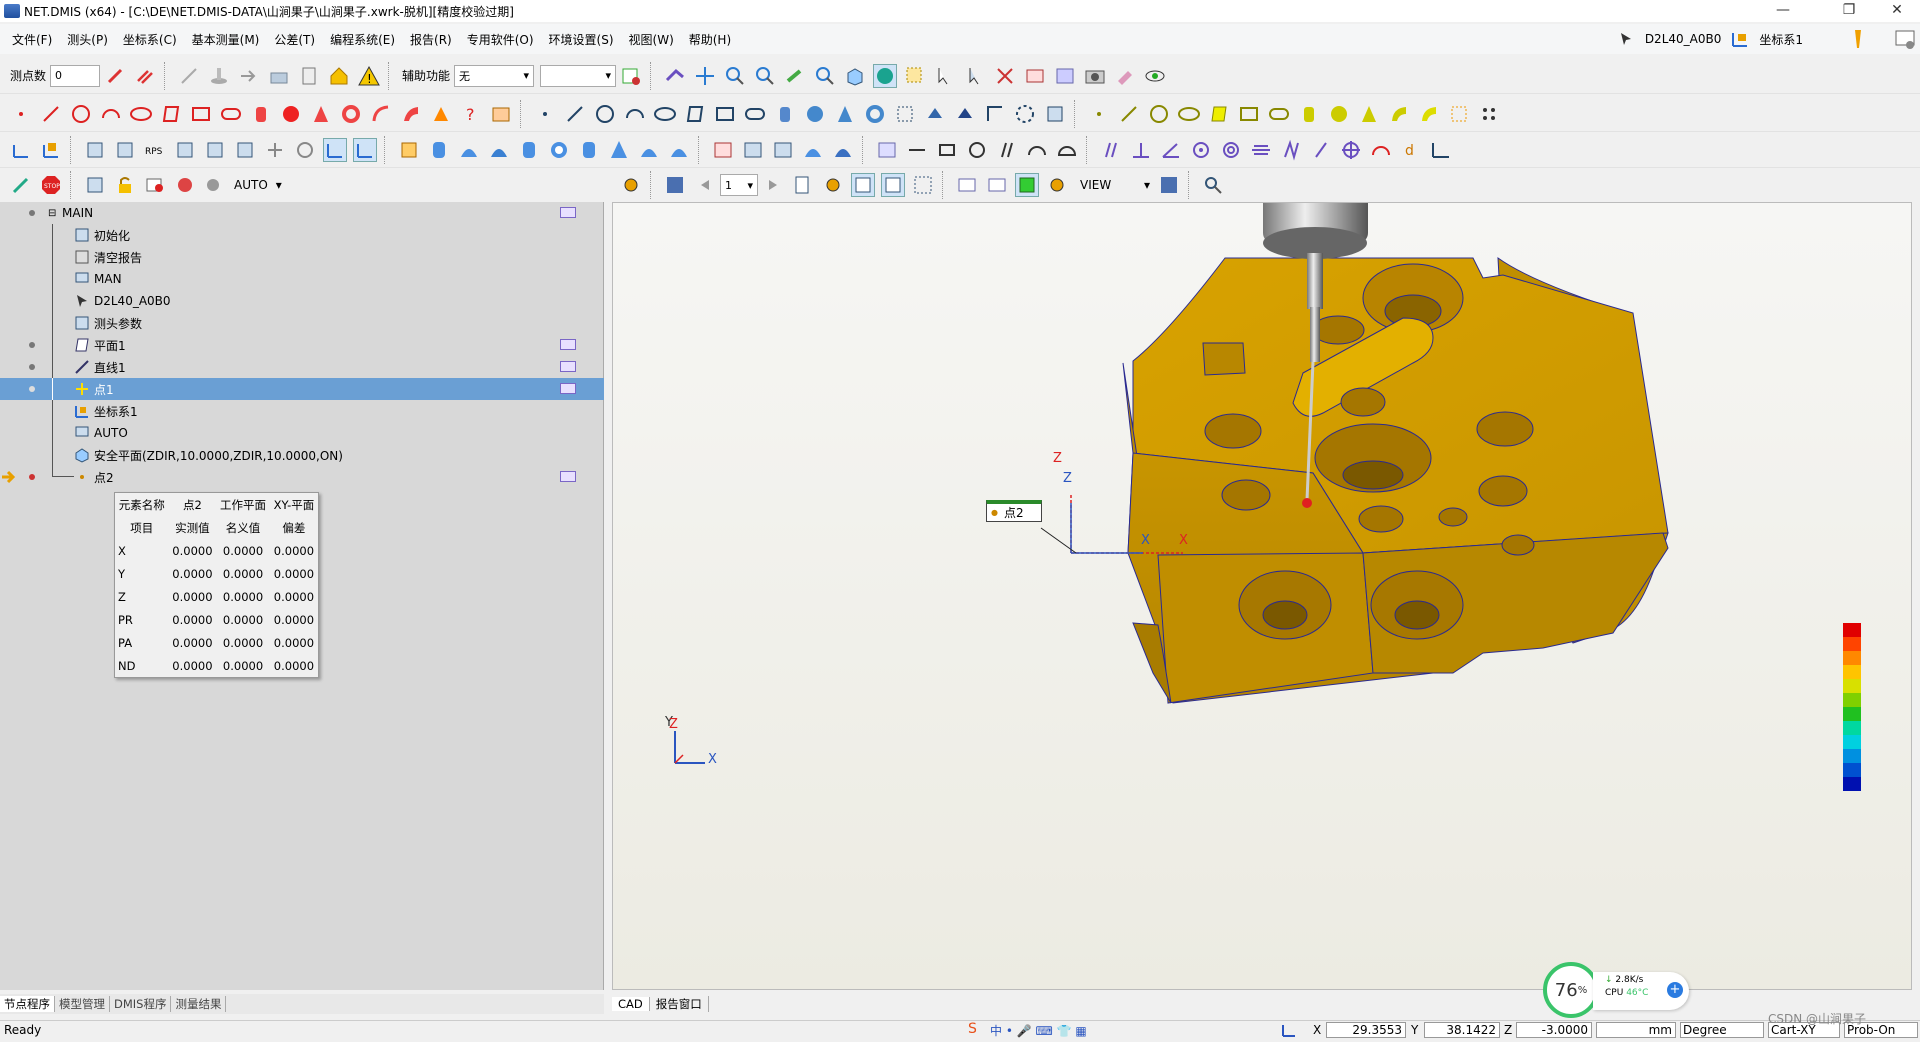 This screenshot has width=1920, height=1042. I want to click on tree-item-line1: 直线1, so click(302, 367).